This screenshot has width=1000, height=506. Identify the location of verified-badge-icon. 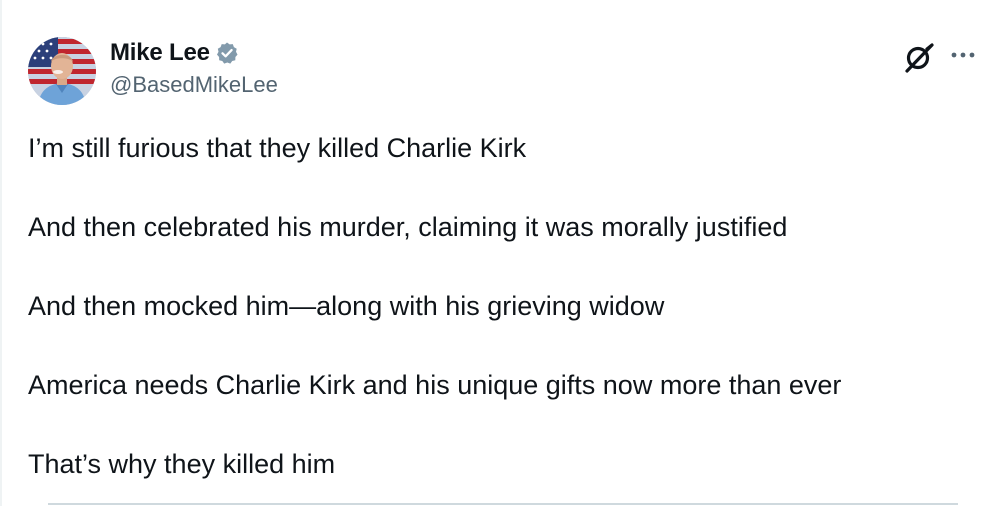
(227, 53).